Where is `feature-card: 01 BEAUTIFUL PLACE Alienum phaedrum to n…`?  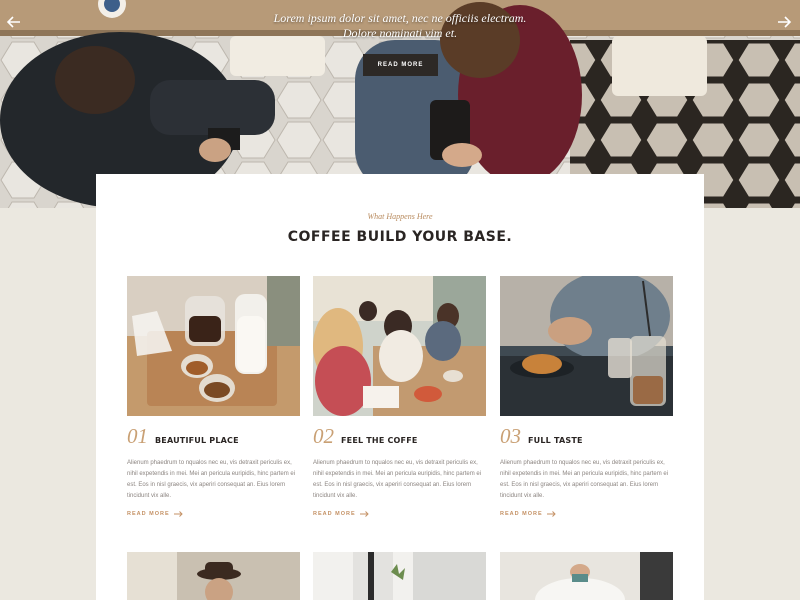
feature-card: 01 BEAUTIFUL PLACE Alienum phaedrum to n… is located at coordinates (213, 396).